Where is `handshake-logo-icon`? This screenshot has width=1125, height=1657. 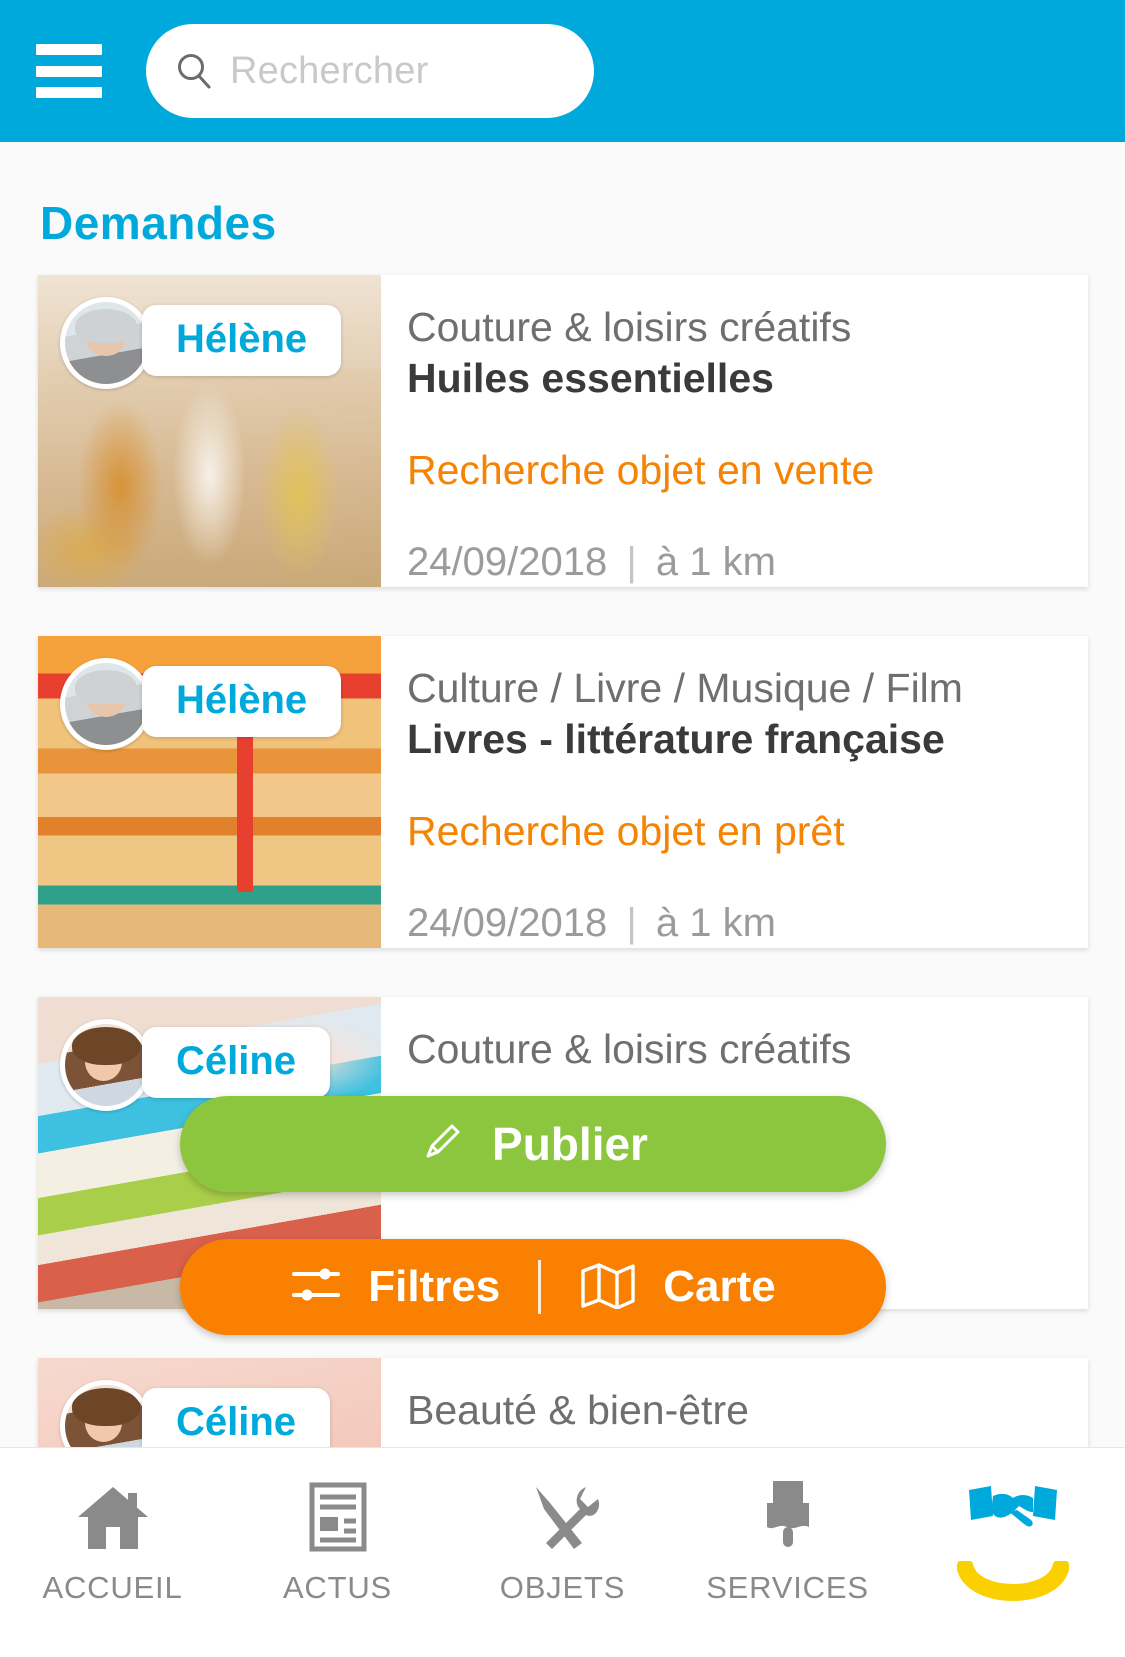
handshake-logo-icon is located at coordinates (1013, 1516).